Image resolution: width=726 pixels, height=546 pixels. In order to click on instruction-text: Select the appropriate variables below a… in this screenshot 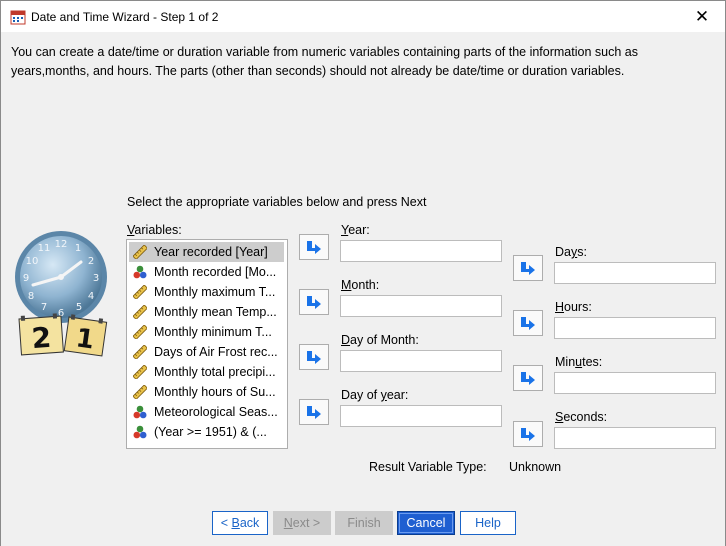, I will do `click(277, 202)`.